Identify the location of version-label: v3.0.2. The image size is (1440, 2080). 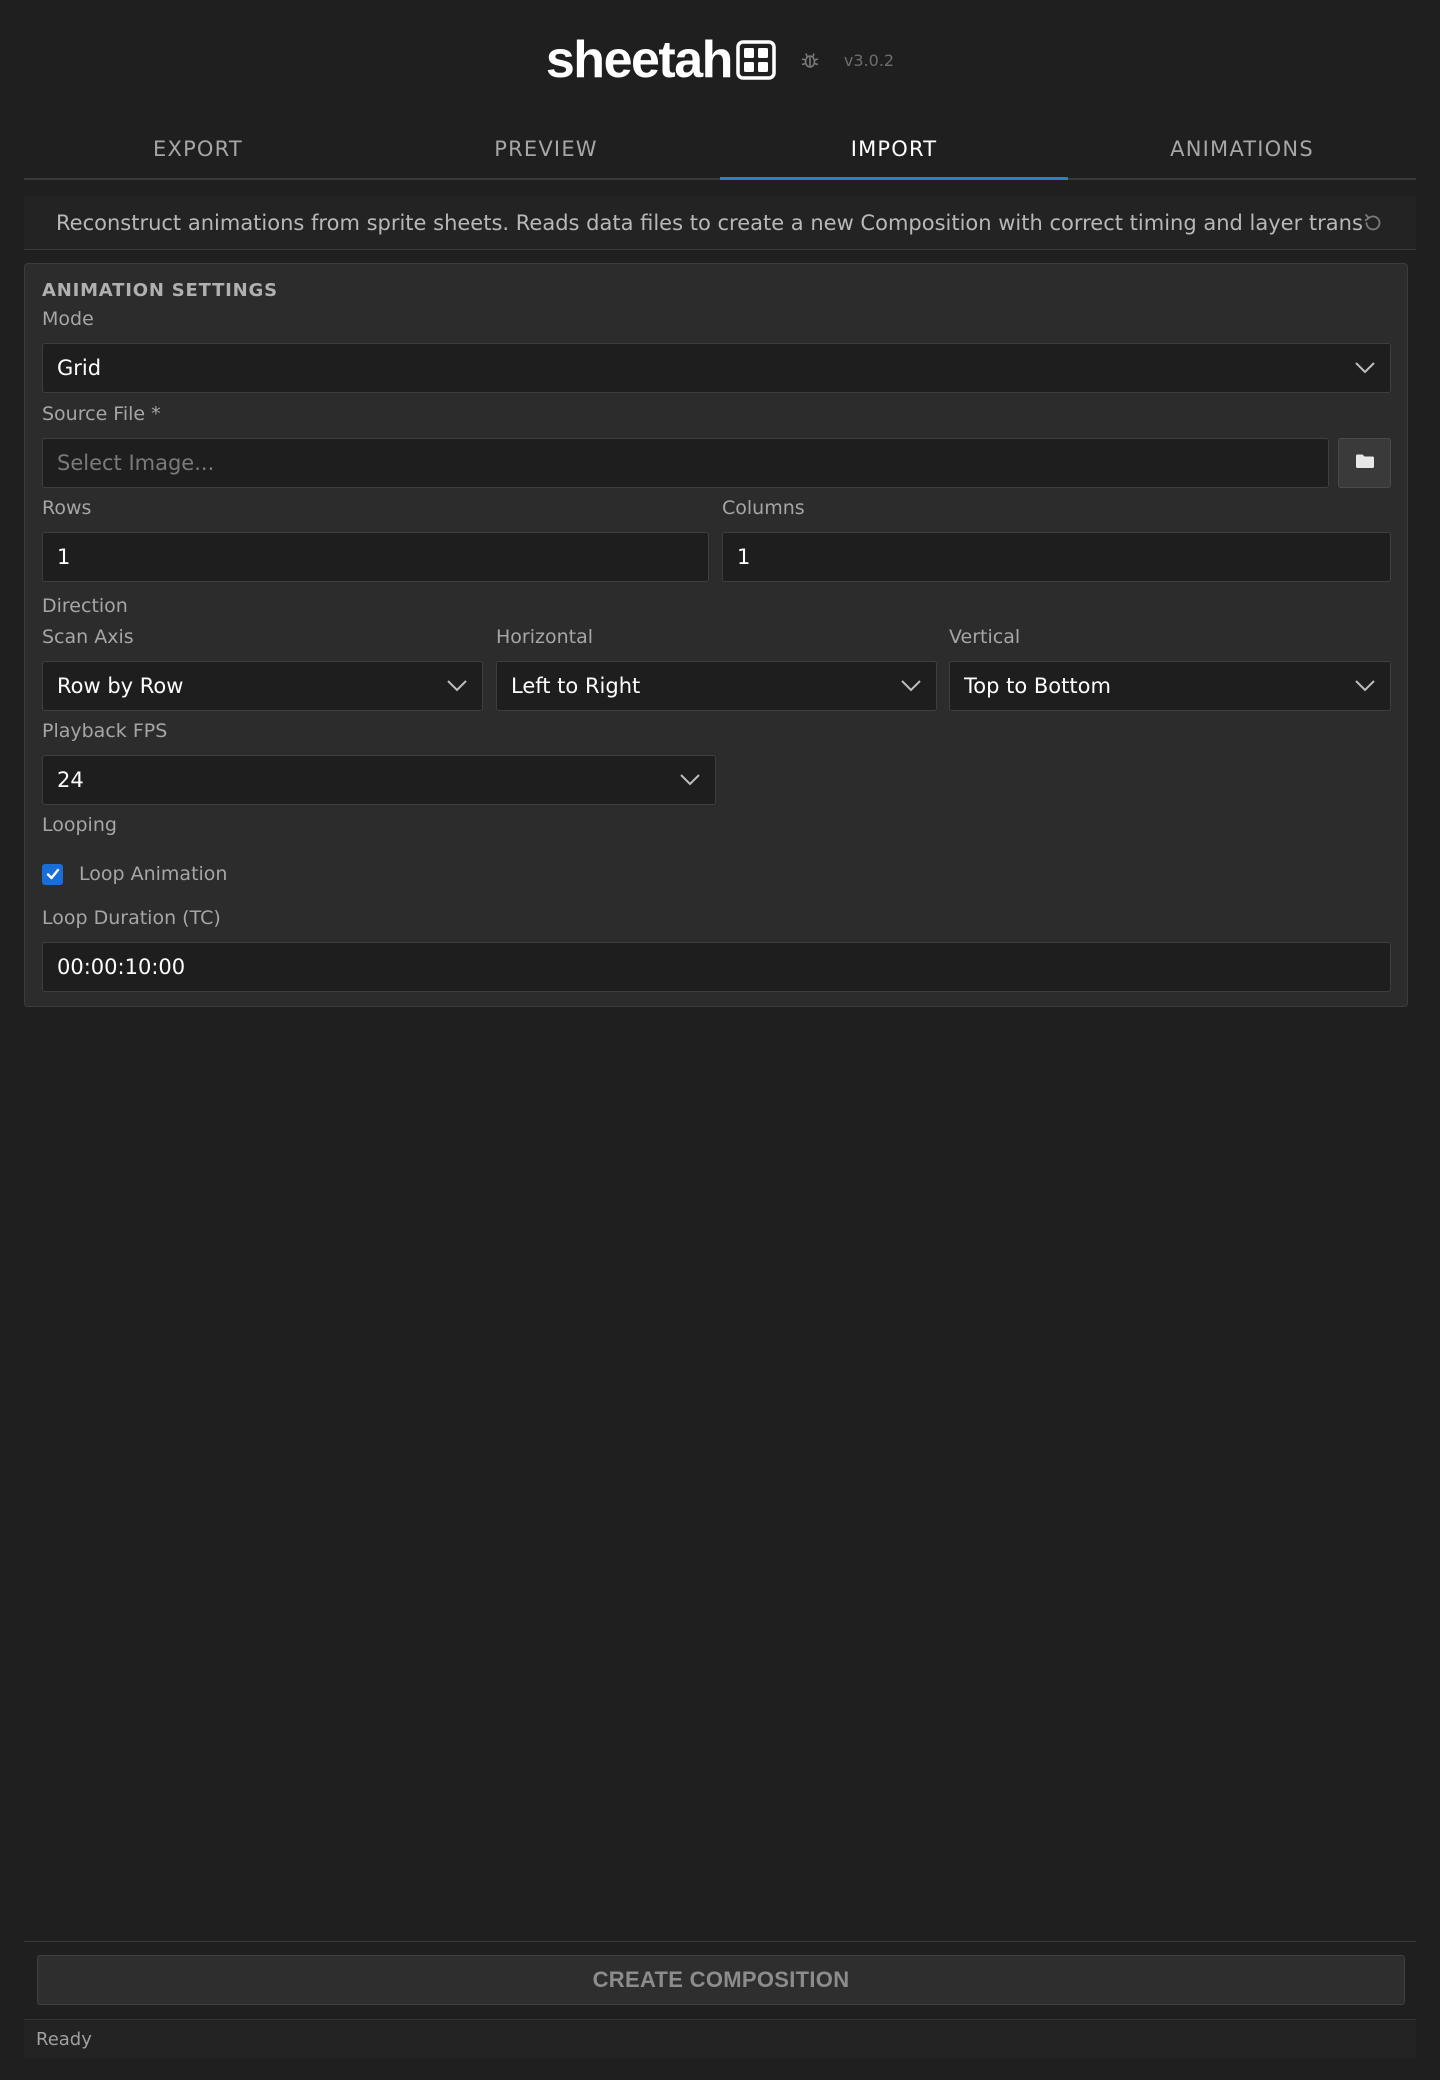
(869, 60).